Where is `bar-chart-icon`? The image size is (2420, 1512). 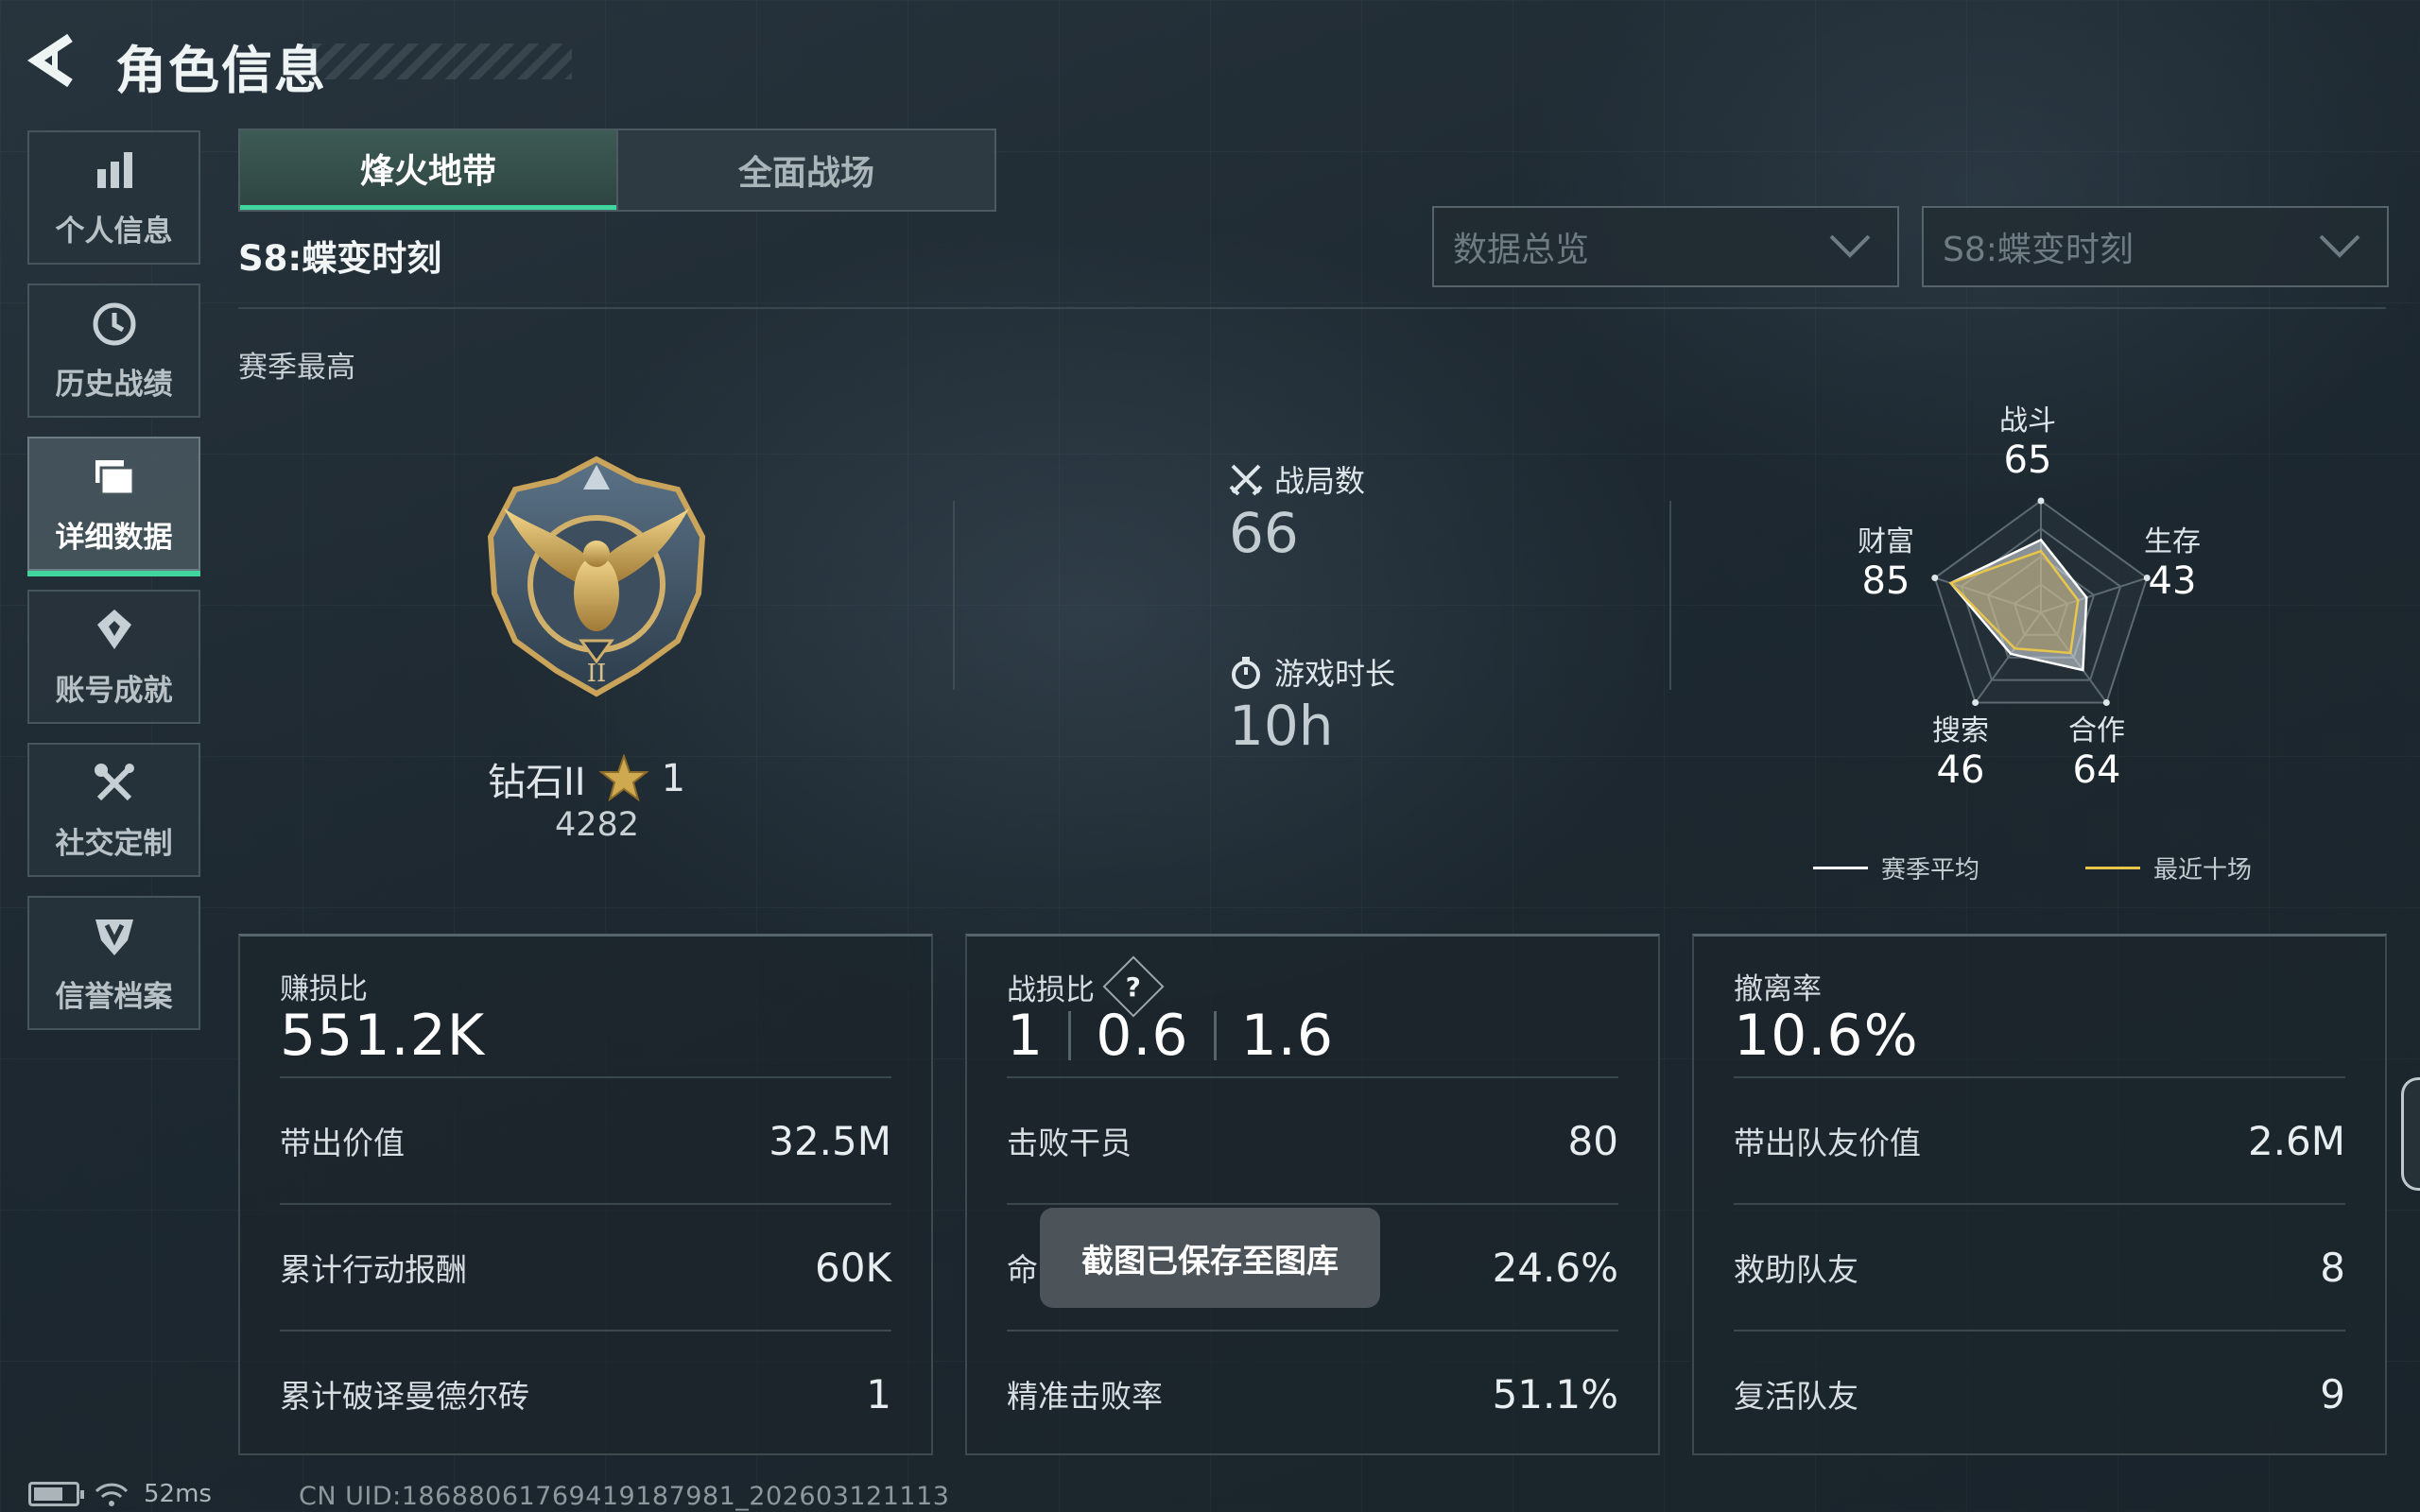
bar-chart-icon is located at coordinates (114, 169).